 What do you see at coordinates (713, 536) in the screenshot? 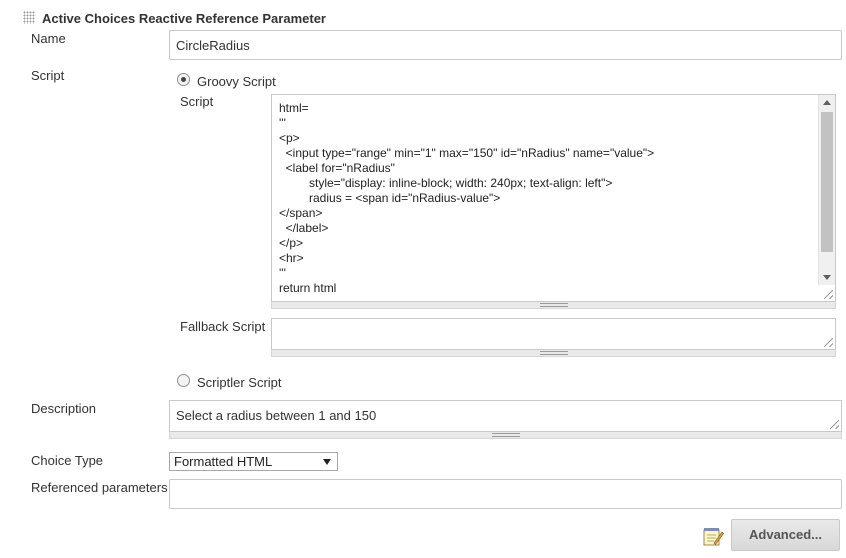
I see `notepad-help-icon` at bounding box center [713, 536].